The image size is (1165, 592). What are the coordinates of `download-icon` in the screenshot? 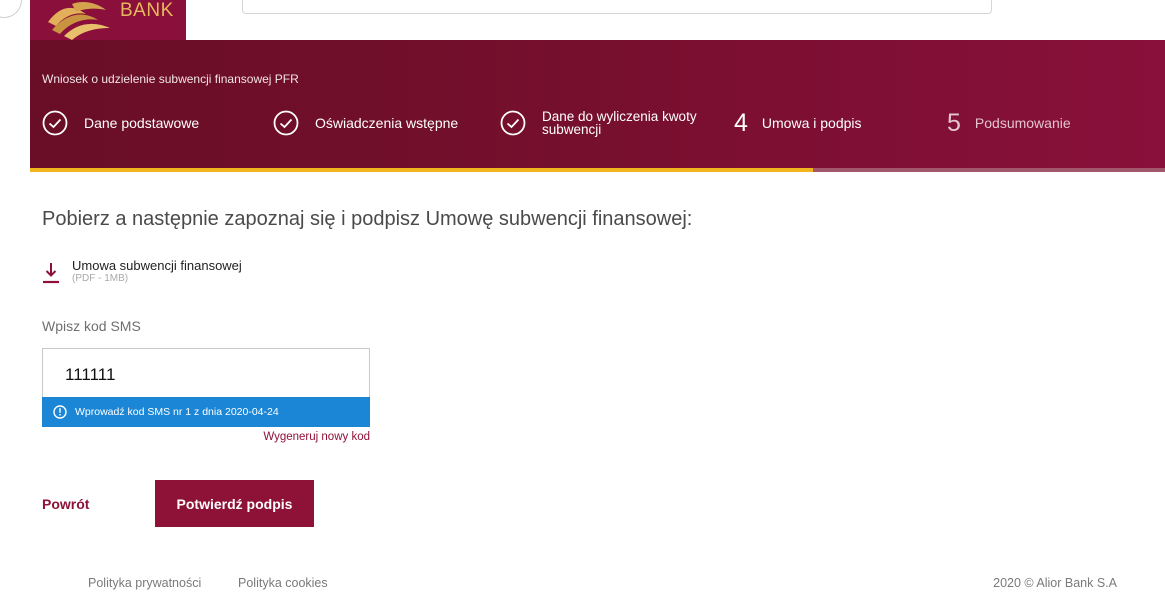 It's located at (51, 273).